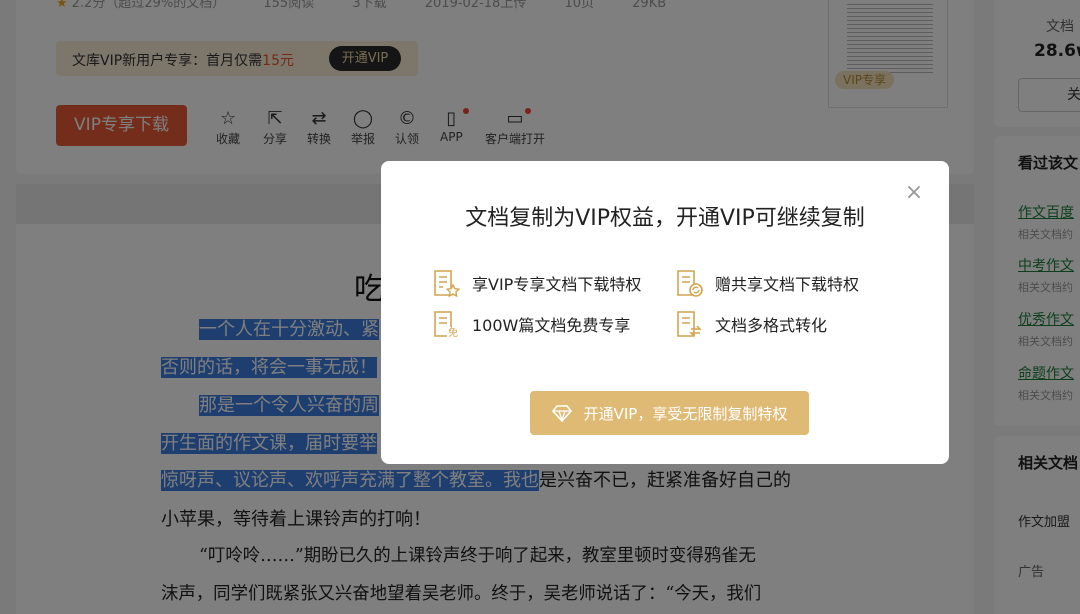 The height and width of the screenshot is (614, 1080). I want to click on benefit-item: 赠共享文档下载特权, so click(766, 283).